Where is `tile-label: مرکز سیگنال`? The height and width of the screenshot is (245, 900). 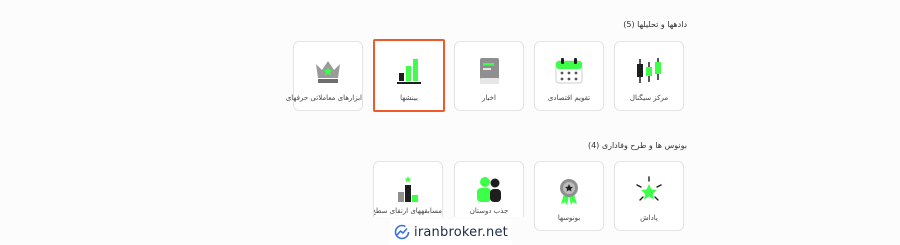
tile-label: مرکز سیگنال is located at coordinates (649, 98).